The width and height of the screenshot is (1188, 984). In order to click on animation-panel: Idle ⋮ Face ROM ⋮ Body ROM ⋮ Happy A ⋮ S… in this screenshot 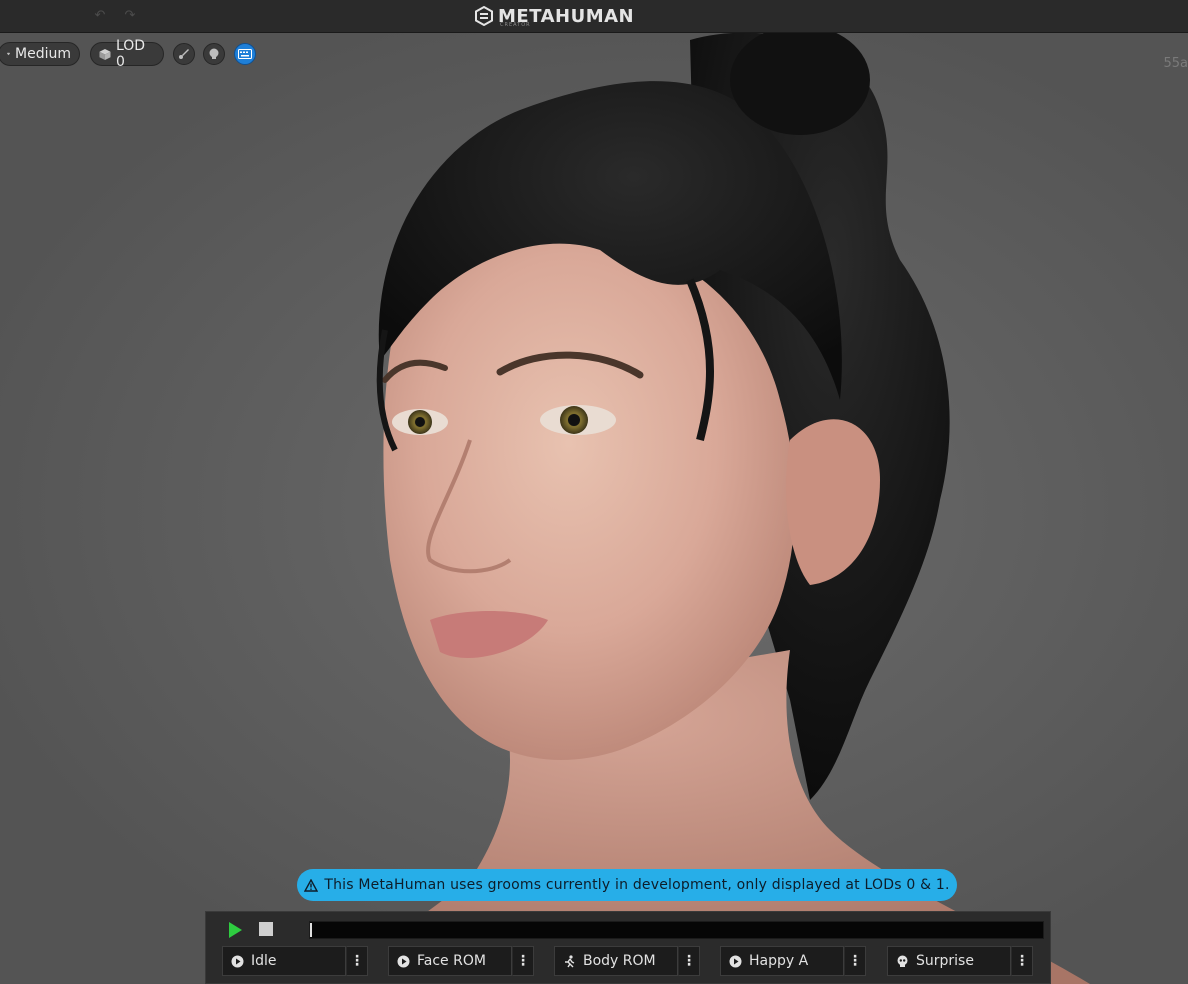, I will do `click(628, 947)`.